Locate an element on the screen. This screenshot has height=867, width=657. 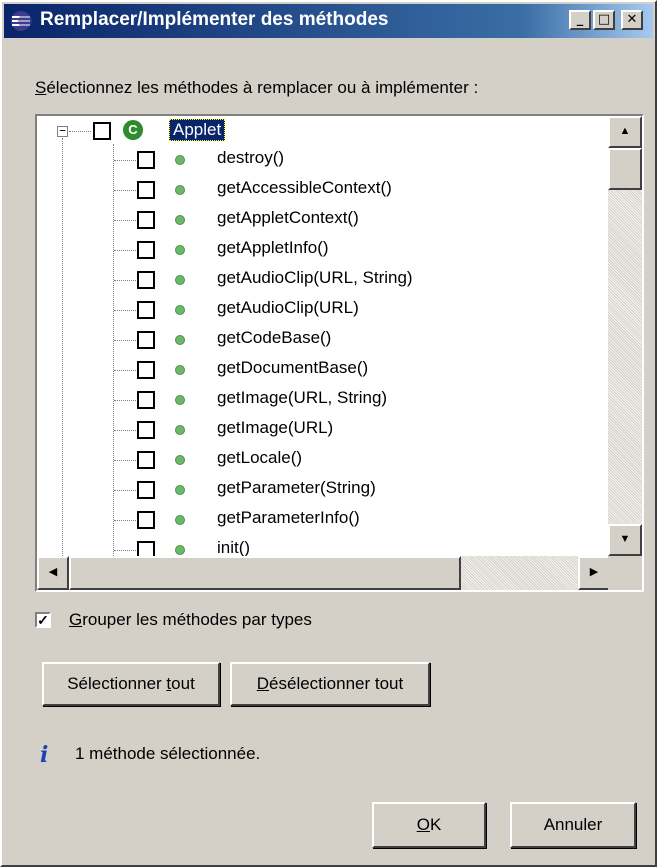
window-title: Remplacer/Implémenter des méthodes is located at coordinates (214, 19).